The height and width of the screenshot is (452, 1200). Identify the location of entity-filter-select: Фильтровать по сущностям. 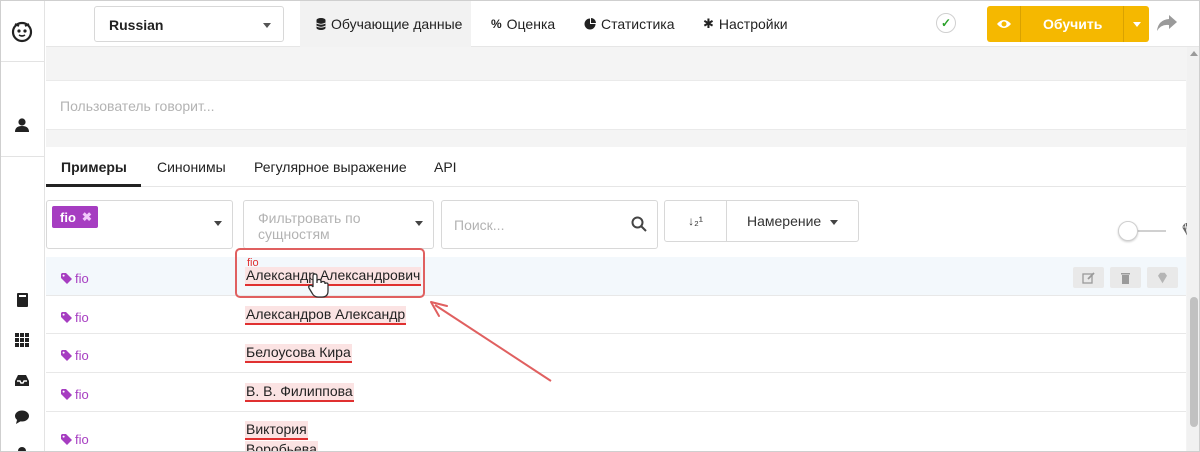
(338, 224).